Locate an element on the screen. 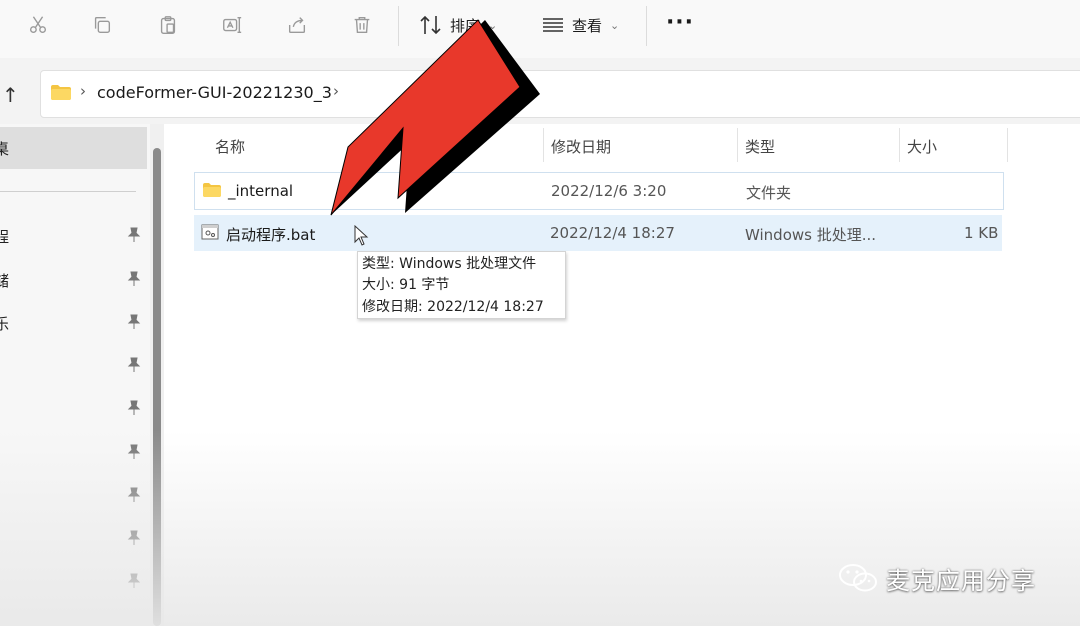 Image resolution: width=1080 pixels, height=626 pixels. nav-item-label: 程 is located at coordinates (4, 236).